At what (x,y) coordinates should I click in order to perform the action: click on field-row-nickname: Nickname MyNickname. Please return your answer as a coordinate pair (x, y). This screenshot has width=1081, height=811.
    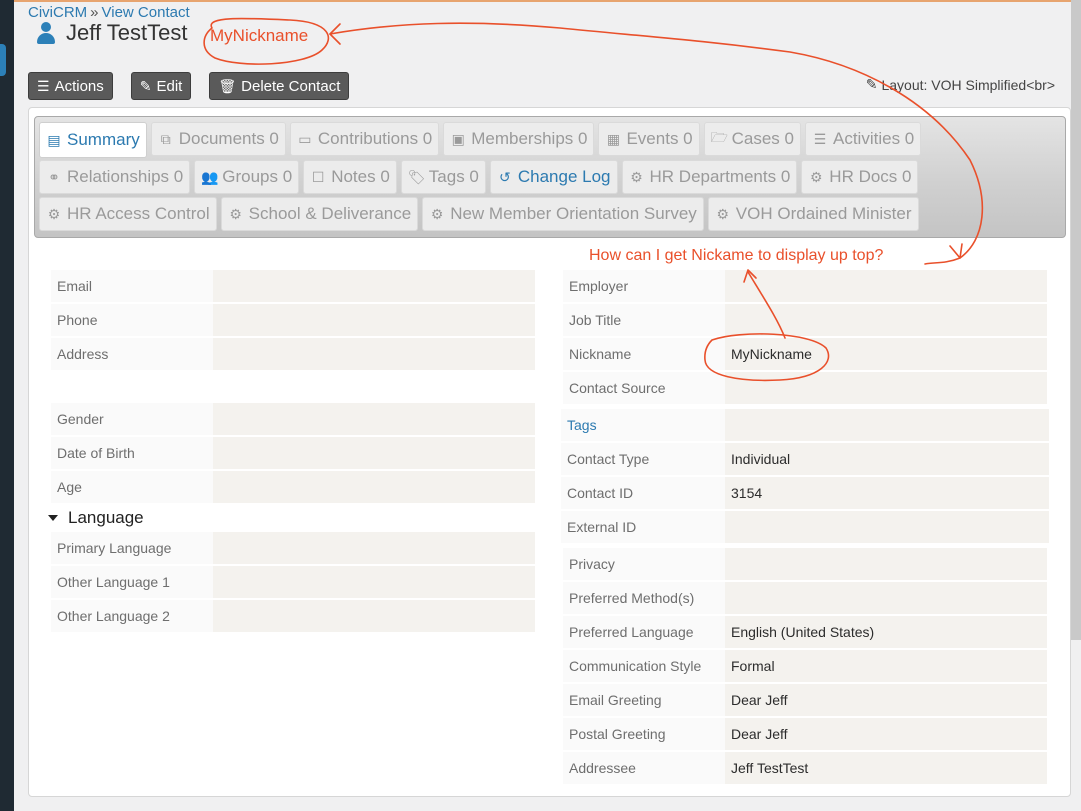
    Looking at the image, I should click on (805, 354).